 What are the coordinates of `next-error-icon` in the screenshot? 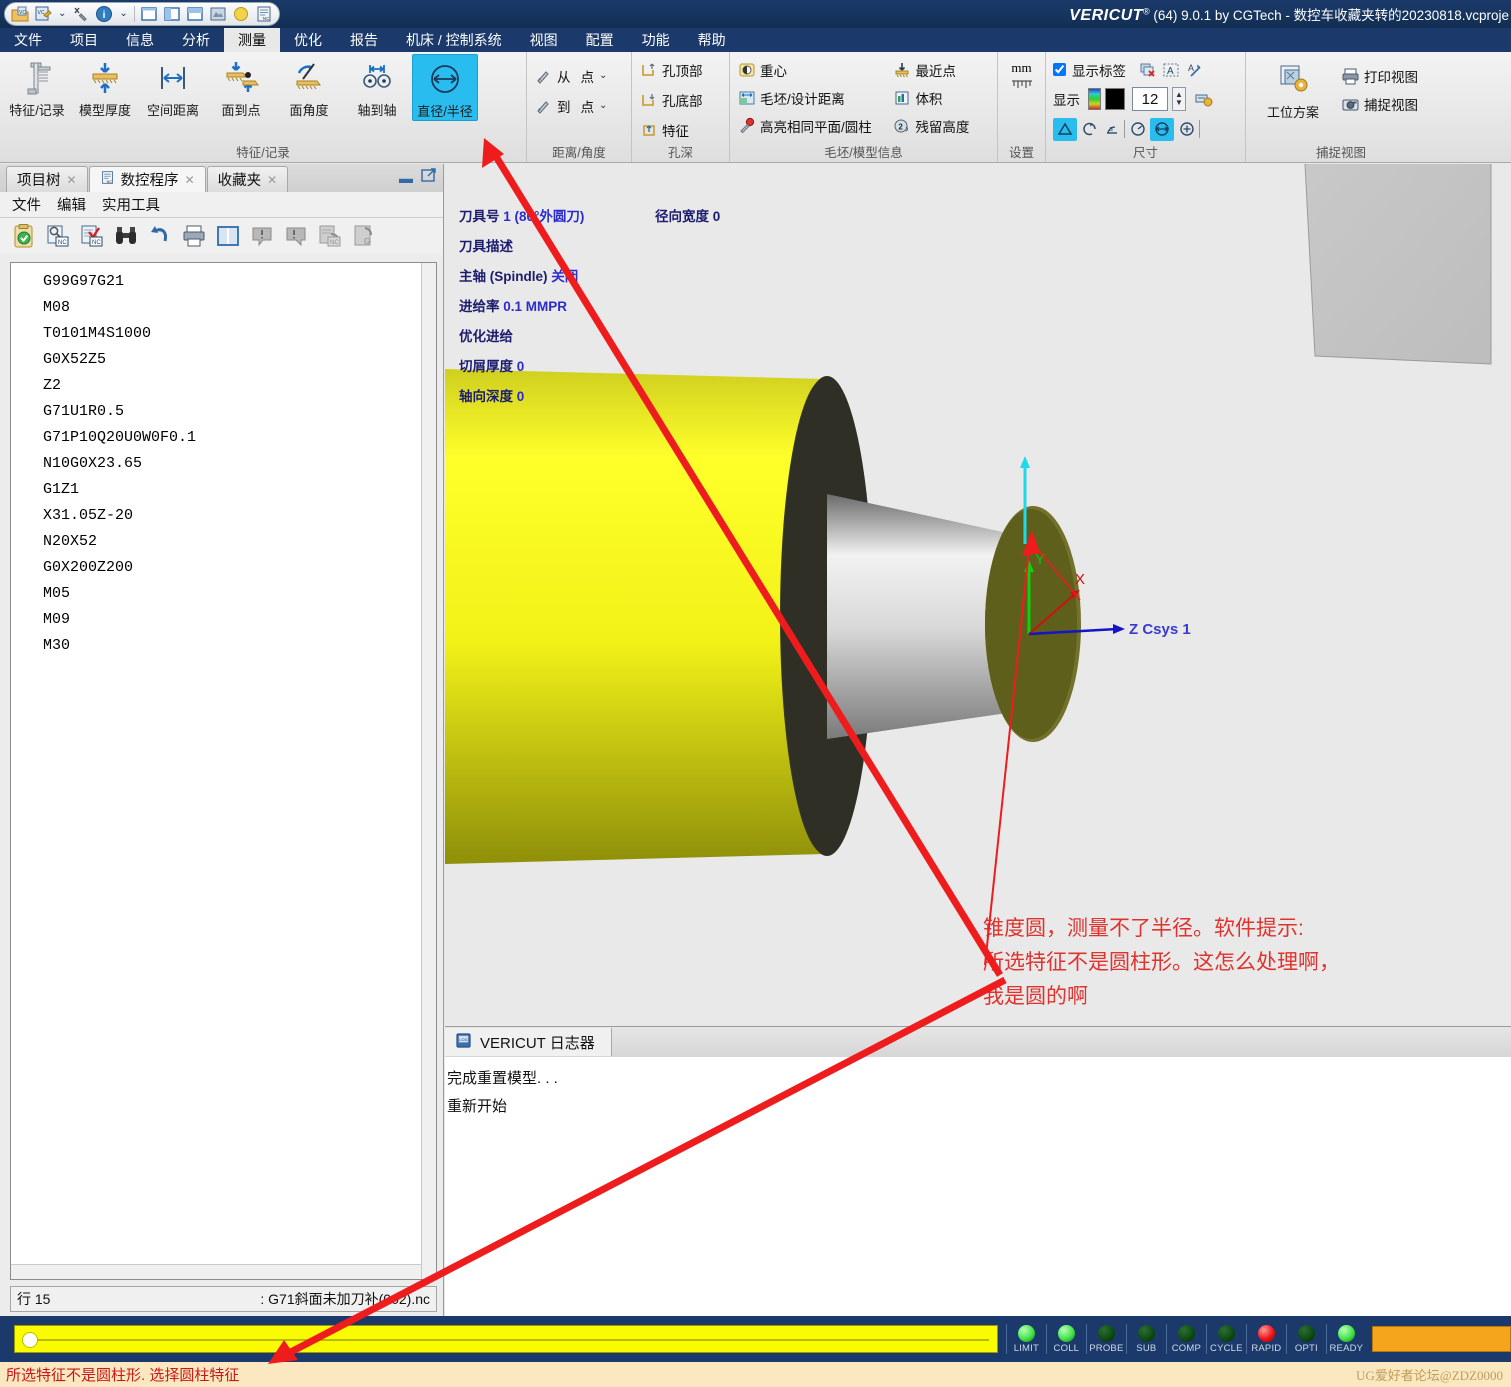 It's located at (296, 236).